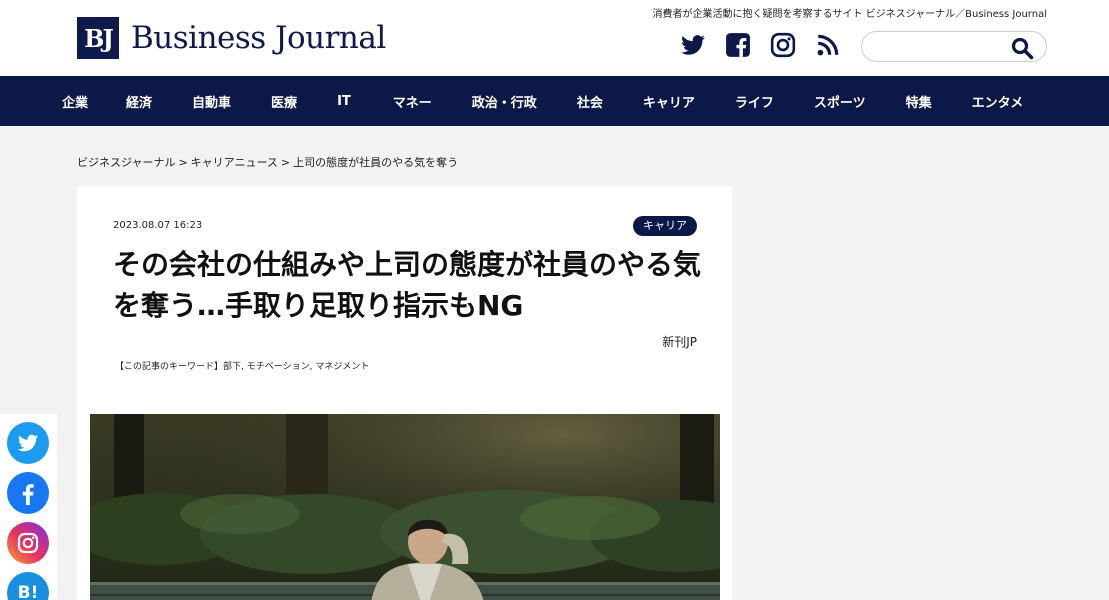 The width and height of the screenshot is (1109, 600). I want to click on breadcrumb-category: キャリアニュース, so click(234, 162).